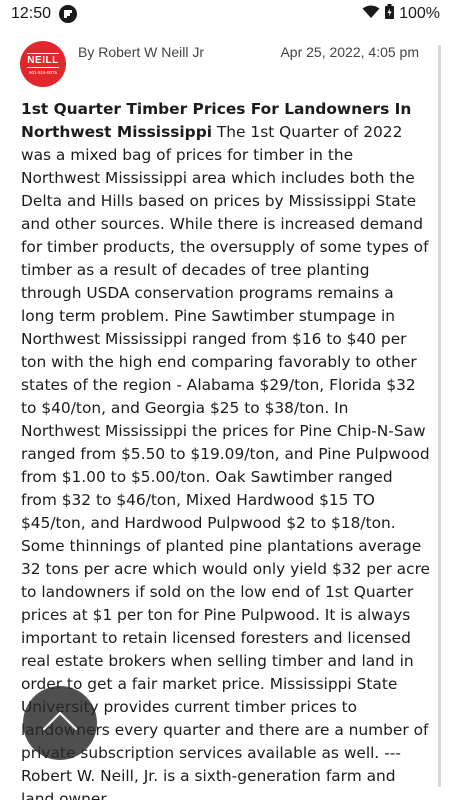 The image size is (450, 800). Describe the element at coordinates (43, 72) in the screenshot. I see `avatar-phone: 601-516-0075` at that location.